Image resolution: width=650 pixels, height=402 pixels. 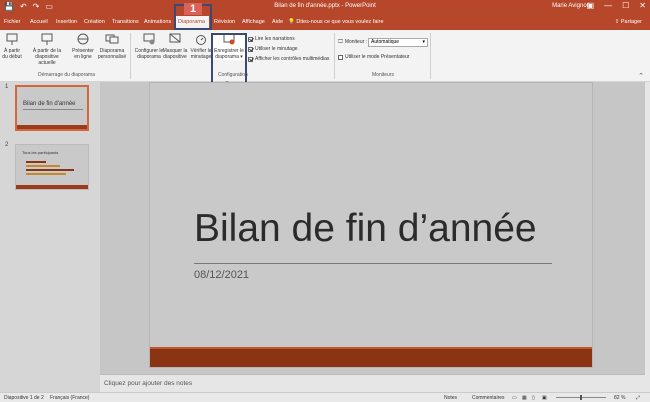 What do you see at coordinates (24, 398) in the screenshot?
I see `slide-counter: Diapositive 1 de 2` at bounding box center [24, 398].